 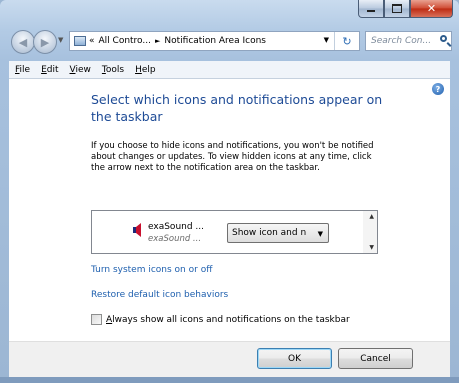 What do you see at coordinates (137, 230) in the screenshot?
I see `speaker-icon` at bounding box center [137, 230].